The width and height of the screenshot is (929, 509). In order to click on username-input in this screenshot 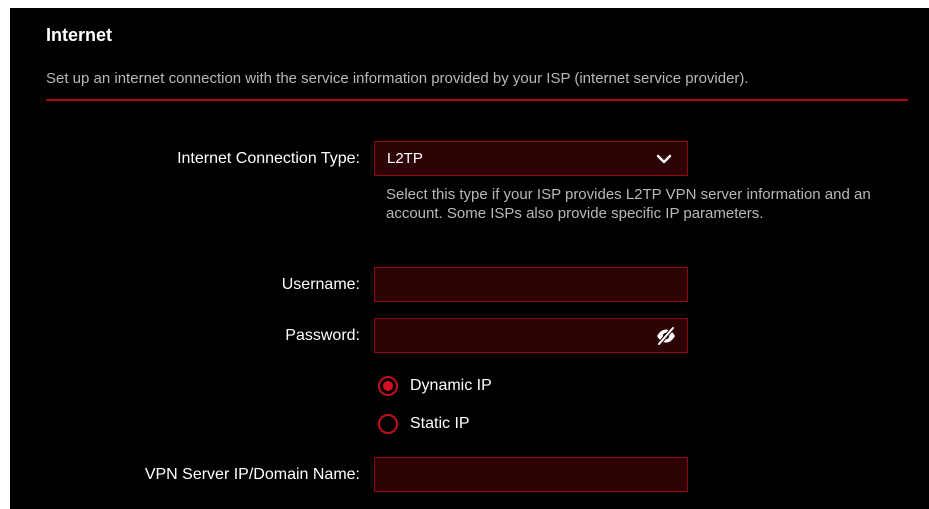, I will do `click(531, 284)`.